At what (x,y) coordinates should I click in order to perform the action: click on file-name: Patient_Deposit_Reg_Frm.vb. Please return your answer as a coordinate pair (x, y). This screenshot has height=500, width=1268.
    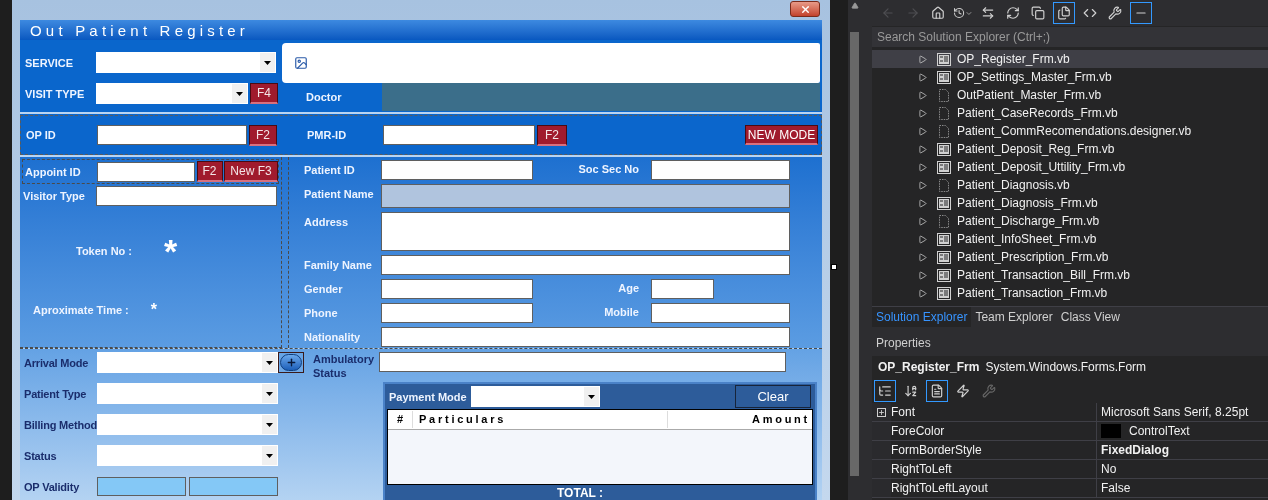
    Looking at the image, I should click on (1036, 149).